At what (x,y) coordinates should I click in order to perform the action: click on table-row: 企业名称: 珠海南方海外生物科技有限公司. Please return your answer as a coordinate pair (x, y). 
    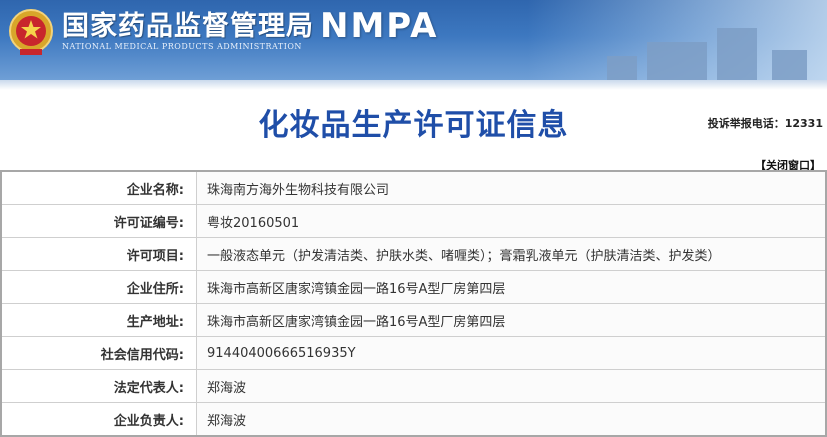
    Looking at the image, I should click on (413, 187).